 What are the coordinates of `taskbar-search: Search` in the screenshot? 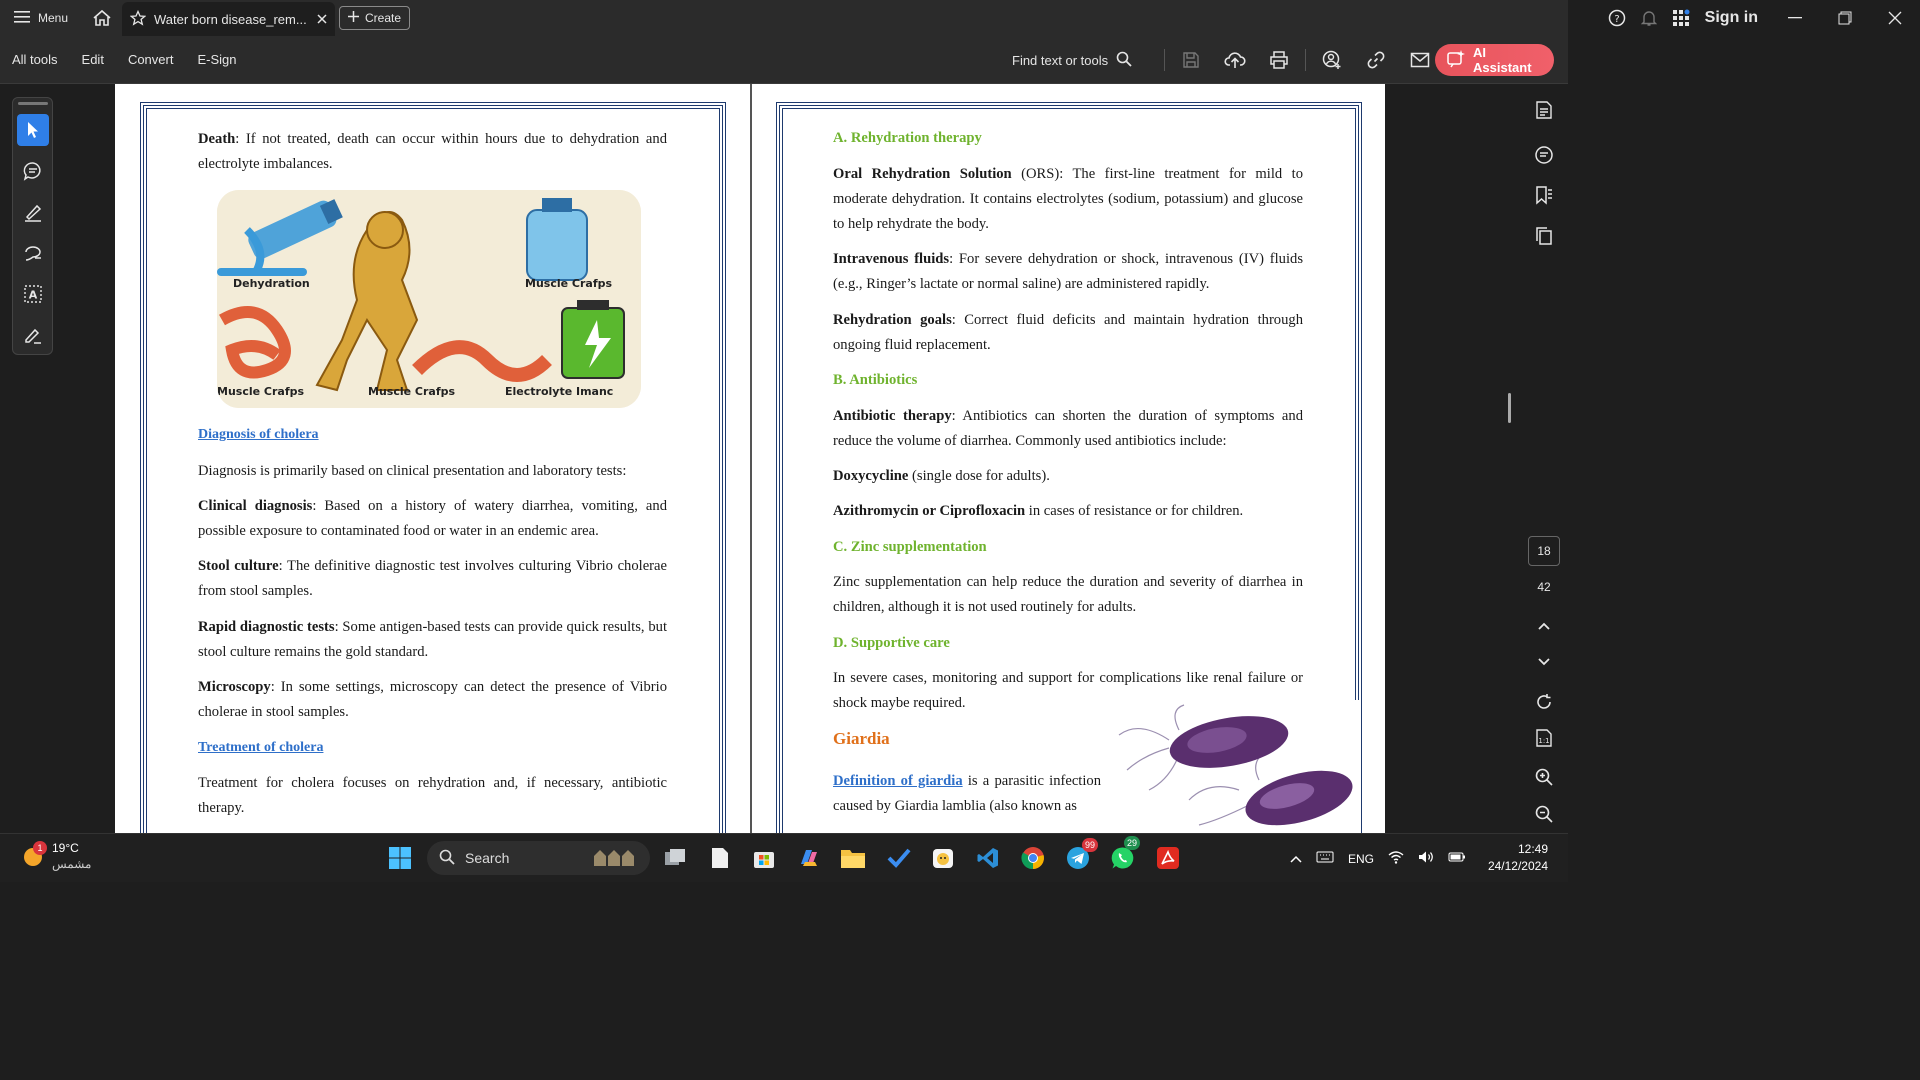 It's located at (538, 858).